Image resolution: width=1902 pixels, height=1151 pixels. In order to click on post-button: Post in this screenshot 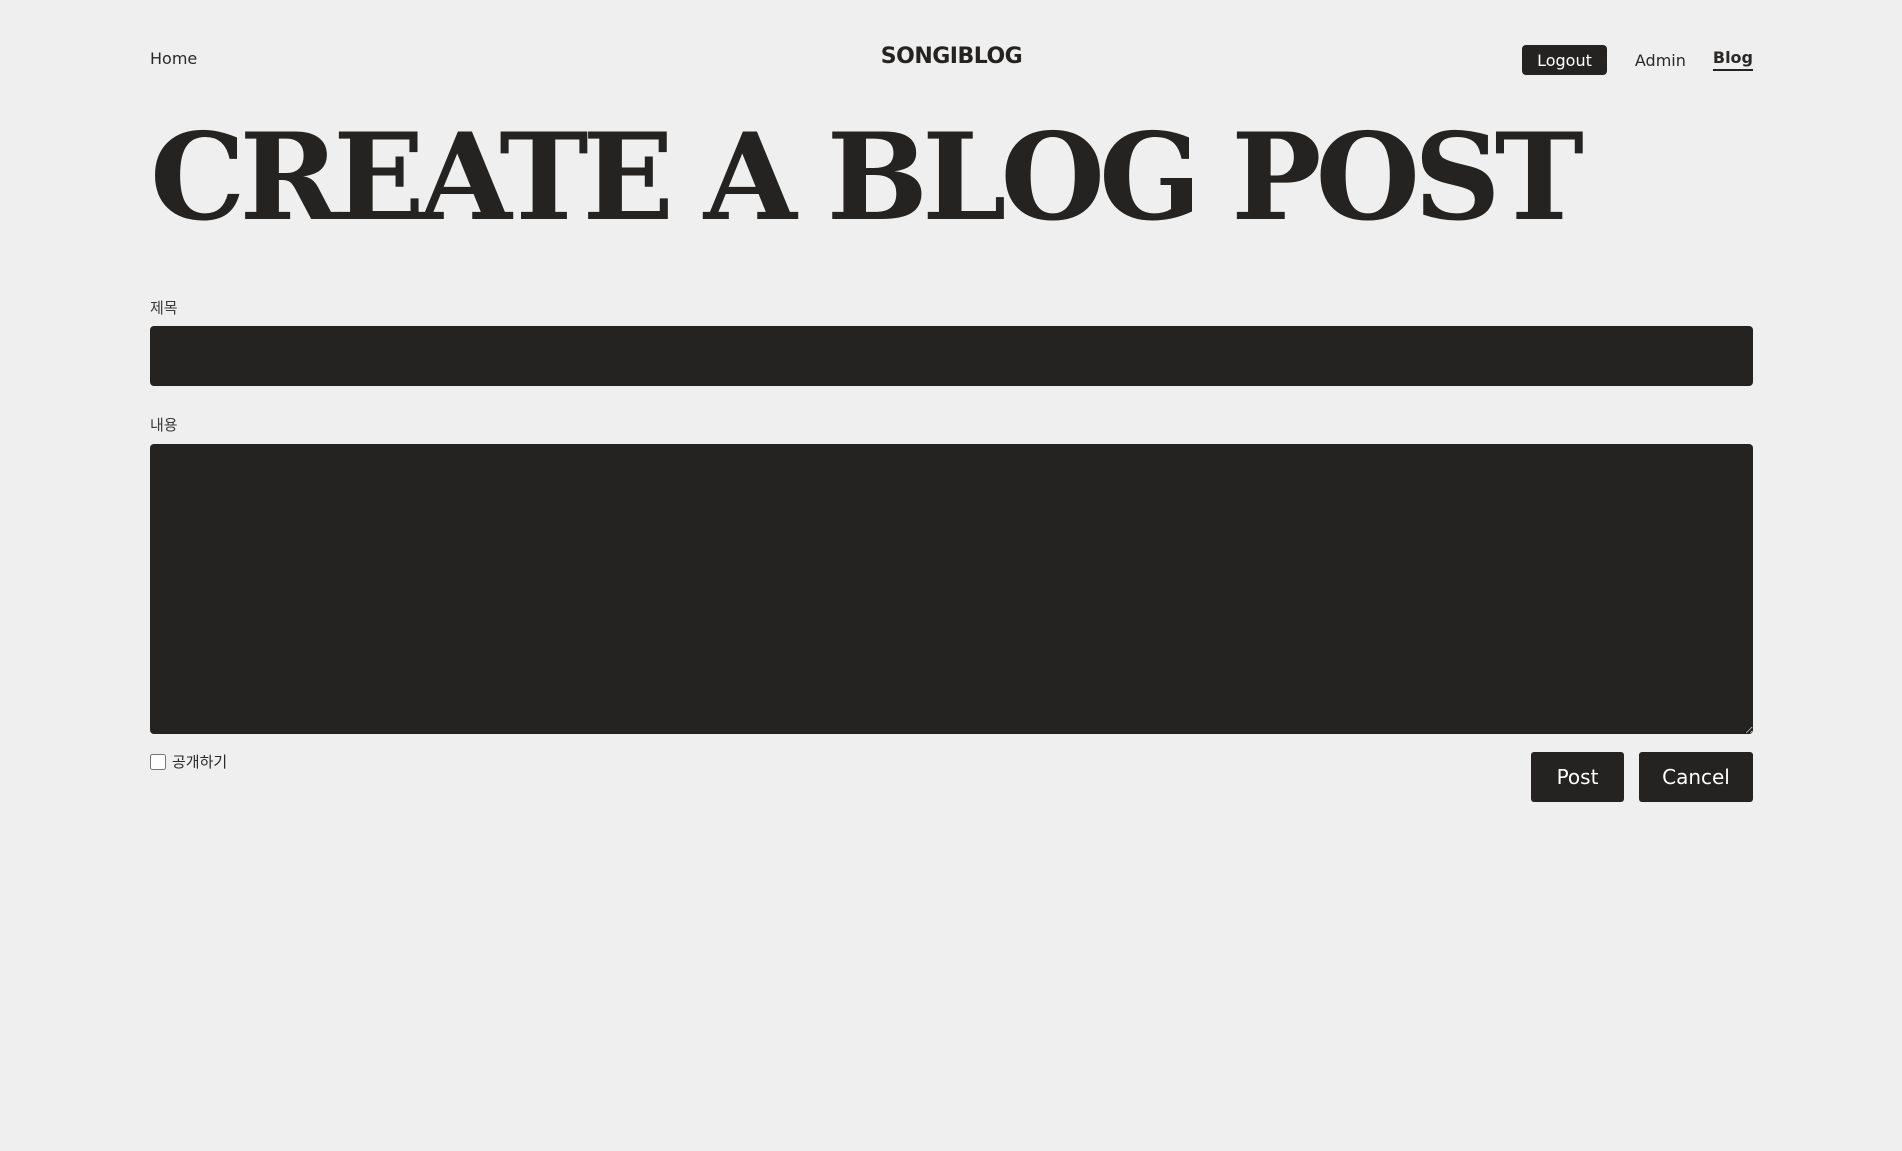, I will do `click(1577, 777)`.